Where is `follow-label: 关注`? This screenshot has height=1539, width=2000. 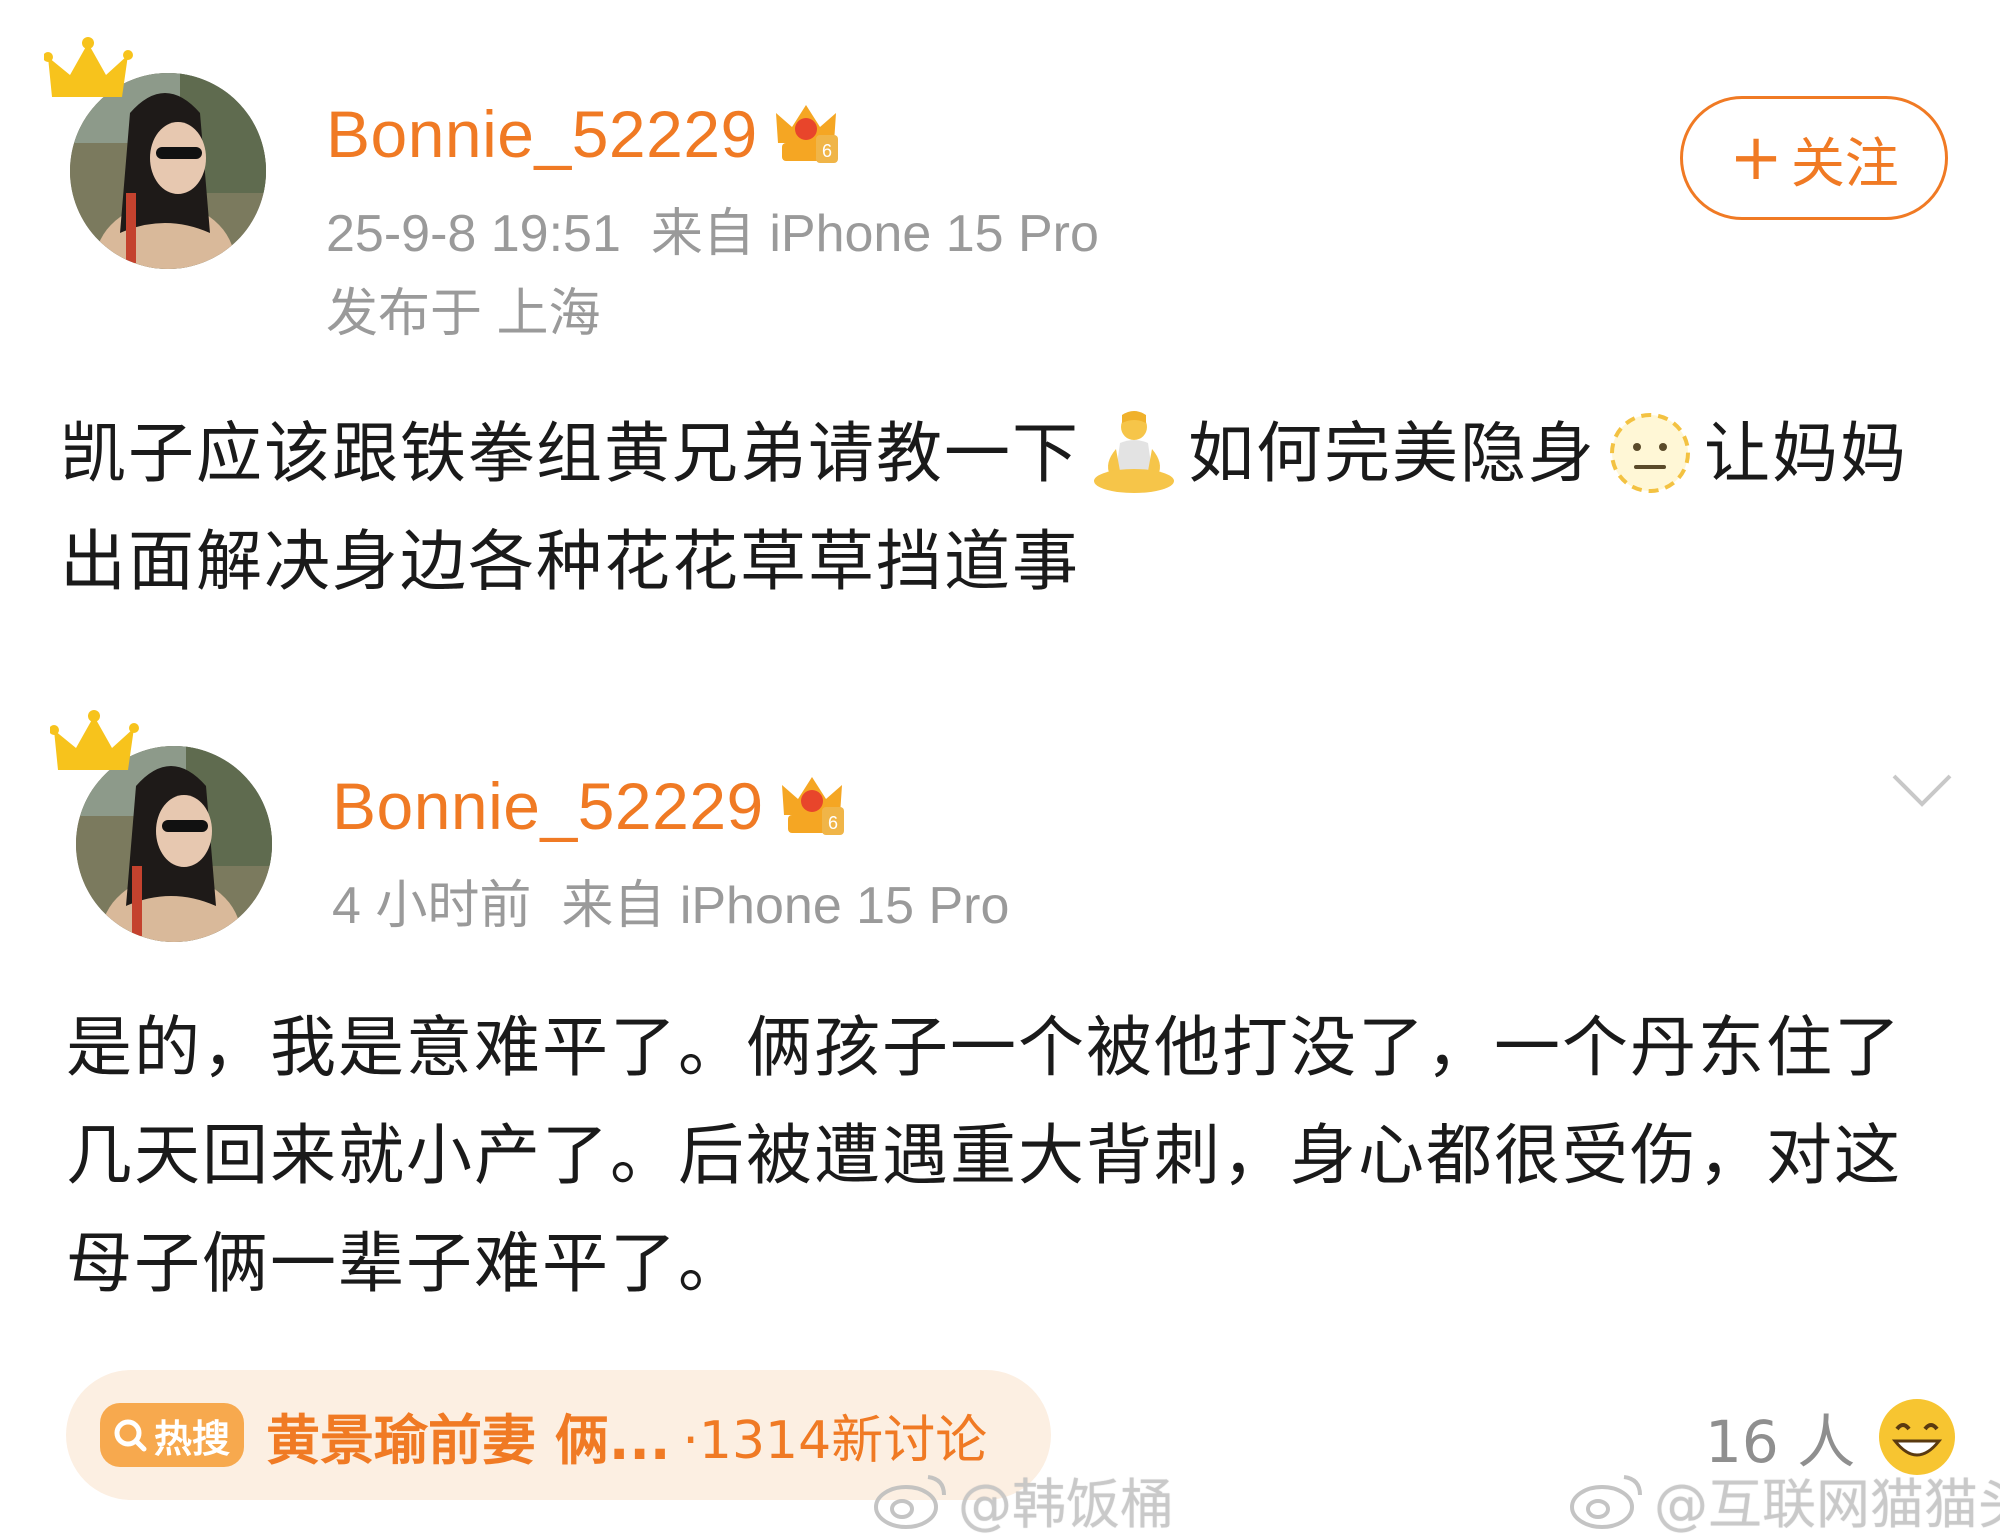 follow-label: 关注 is located at coordinates (1844, 163).